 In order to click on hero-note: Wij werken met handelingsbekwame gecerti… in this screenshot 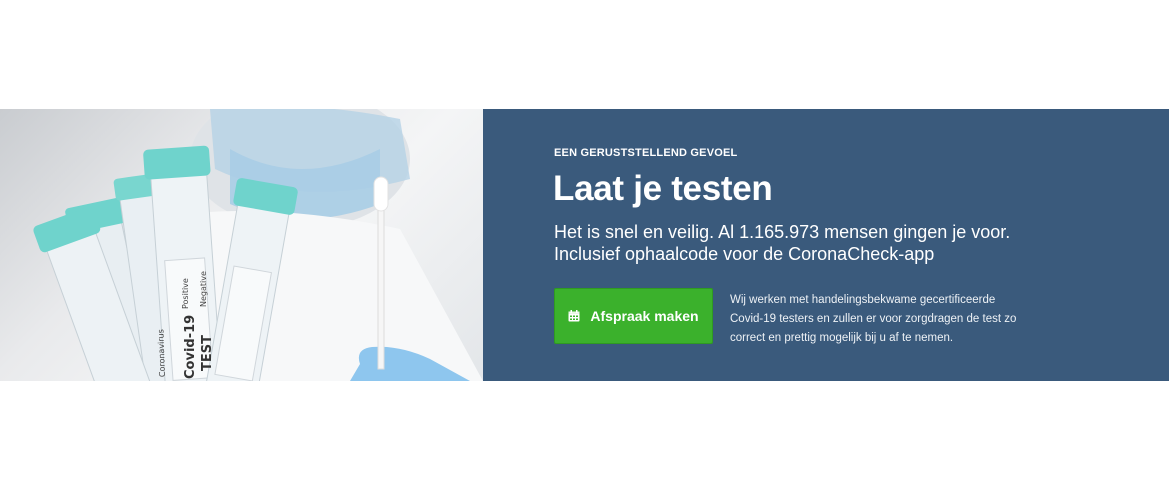, I will do `click(873, 319)`.